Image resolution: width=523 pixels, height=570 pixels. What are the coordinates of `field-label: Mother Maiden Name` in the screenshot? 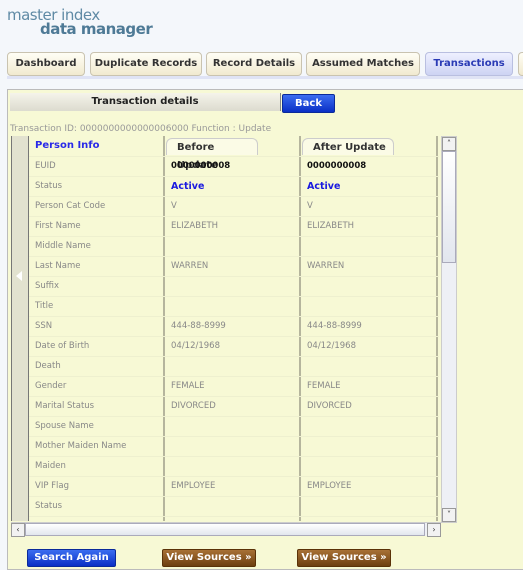 It's located at (81, 446).